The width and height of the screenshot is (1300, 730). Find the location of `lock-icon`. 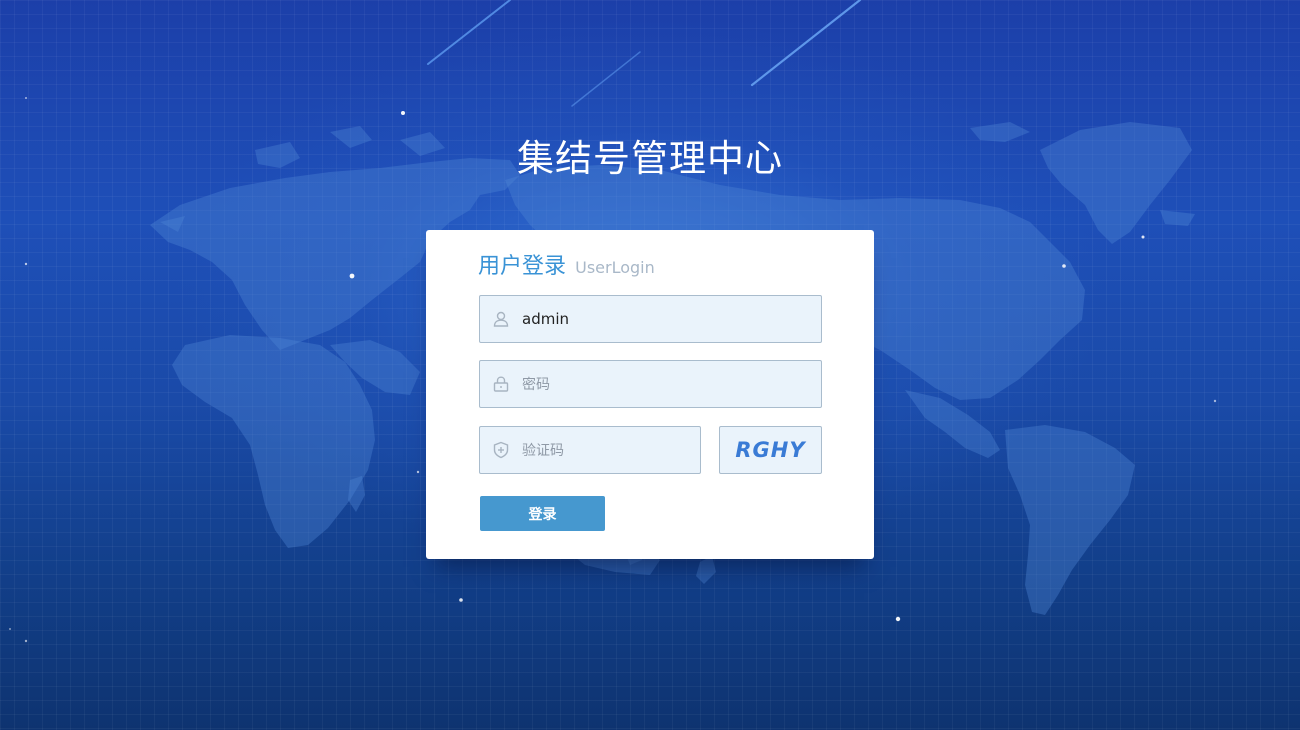

lock-icon is located at coordinates (501, 384).